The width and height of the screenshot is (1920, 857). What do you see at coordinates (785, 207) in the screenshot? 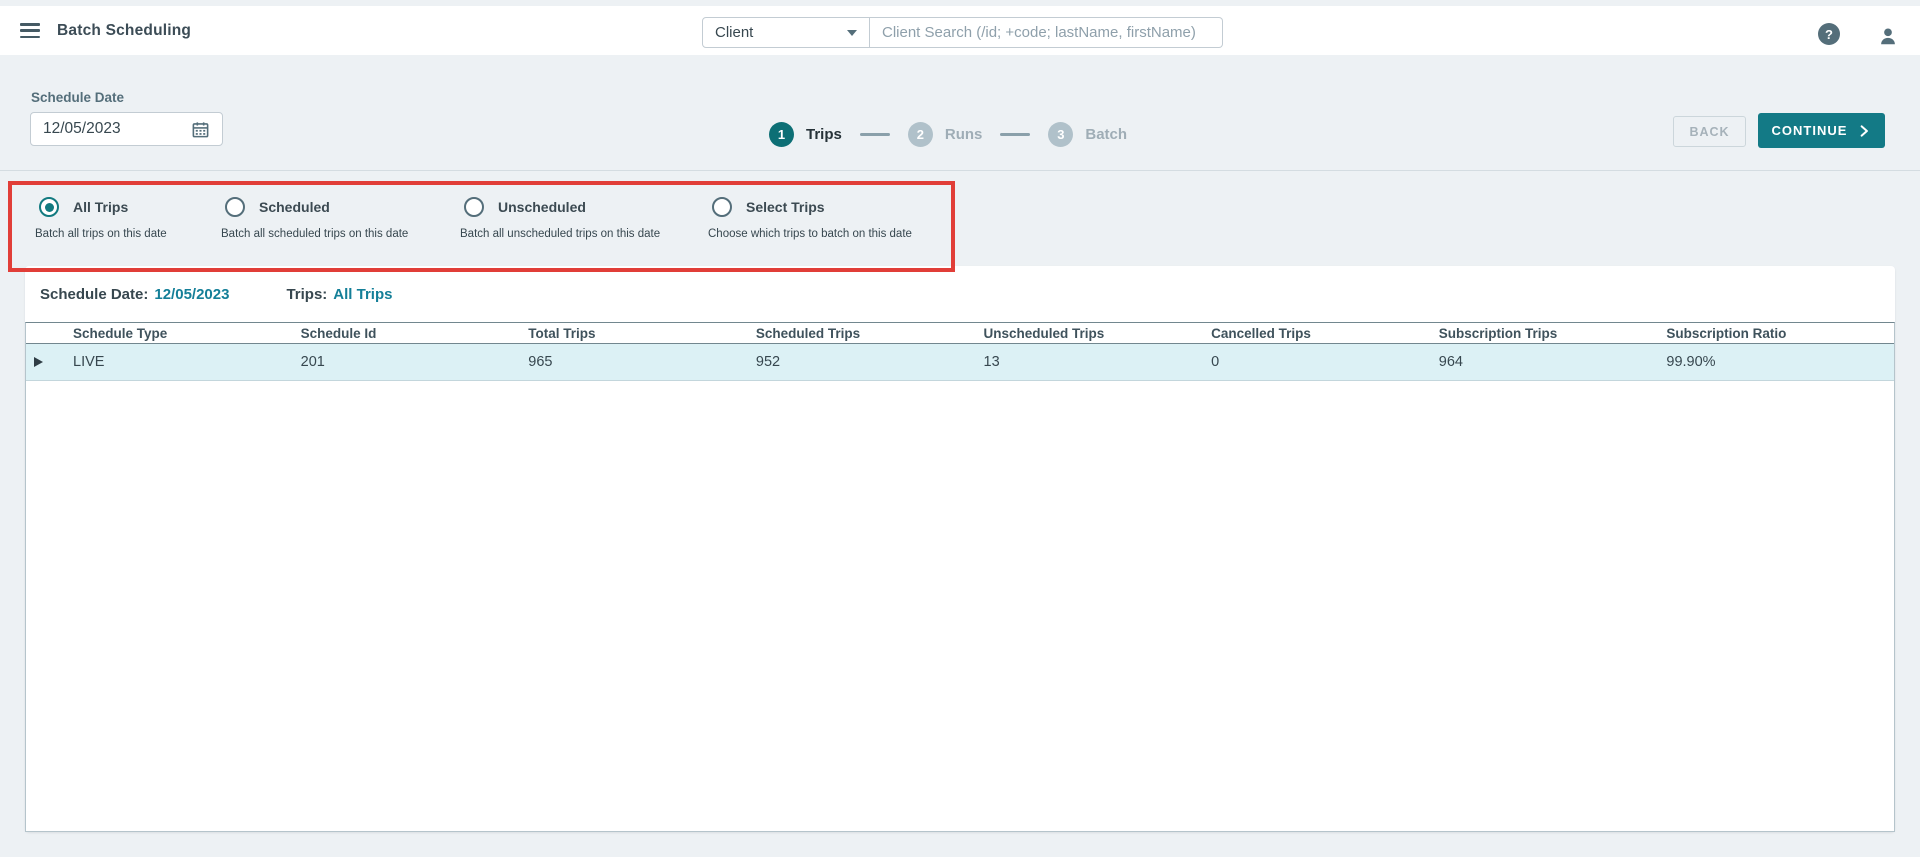
I see `radio-label: Select Trips` at bounding box center [785, 207].